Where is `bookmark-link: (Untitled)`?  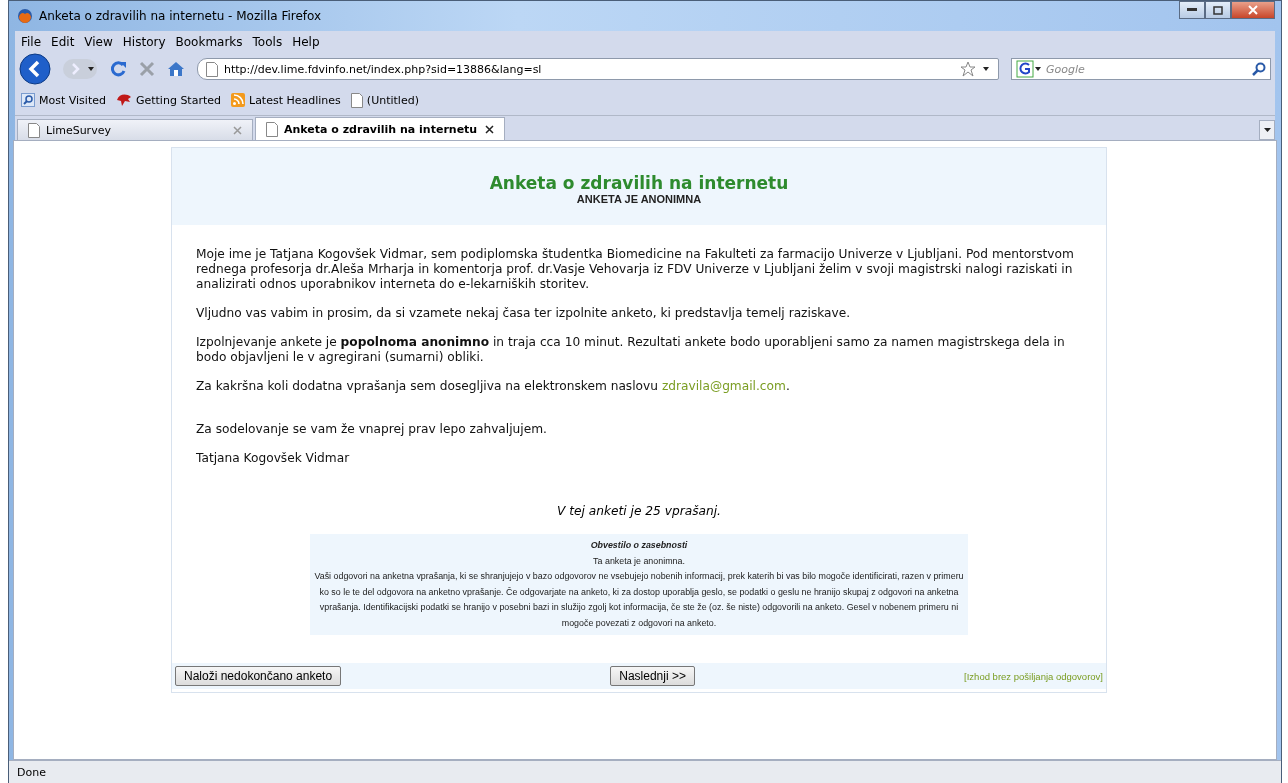 bookmark-link: (Untitled) is located at coordinates (392, 100).